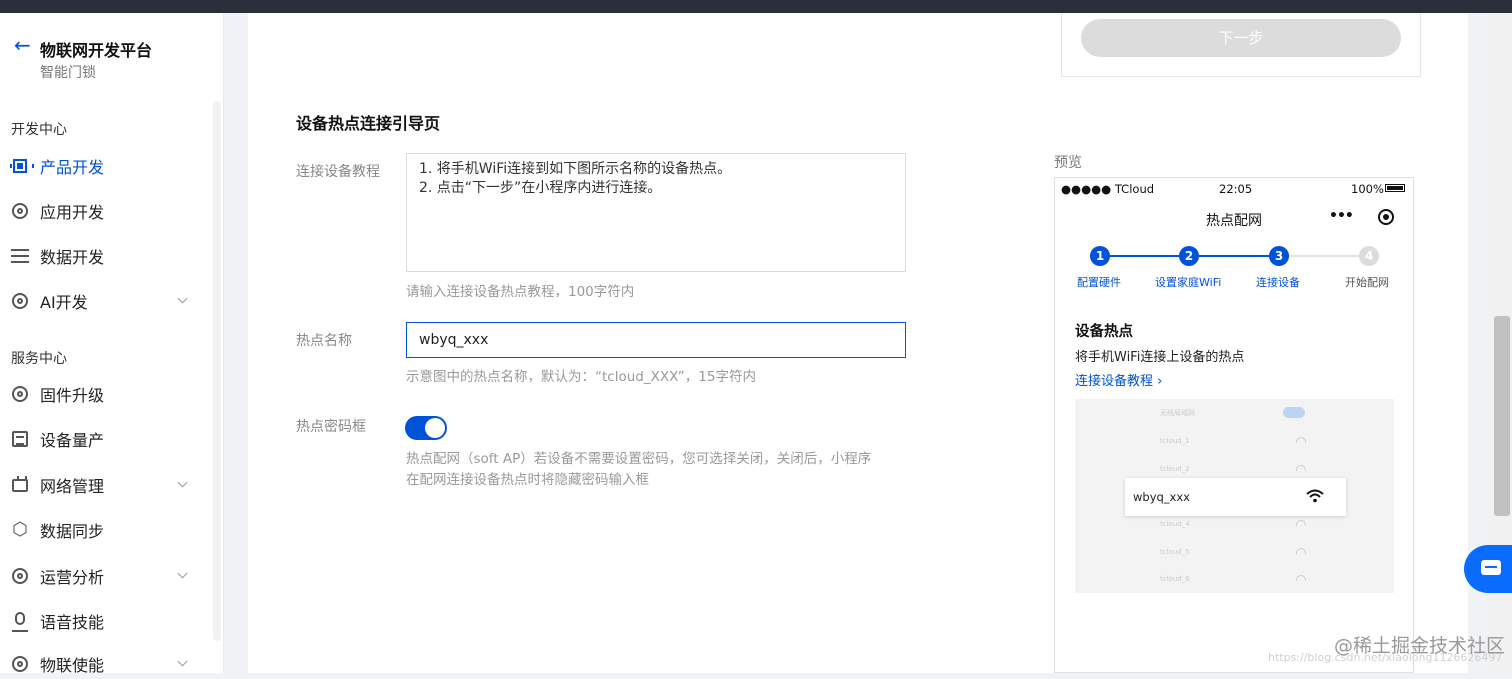 The height and width of the screenshot is (679, 1512). I want to click on ai-icon, so click(20, 301).